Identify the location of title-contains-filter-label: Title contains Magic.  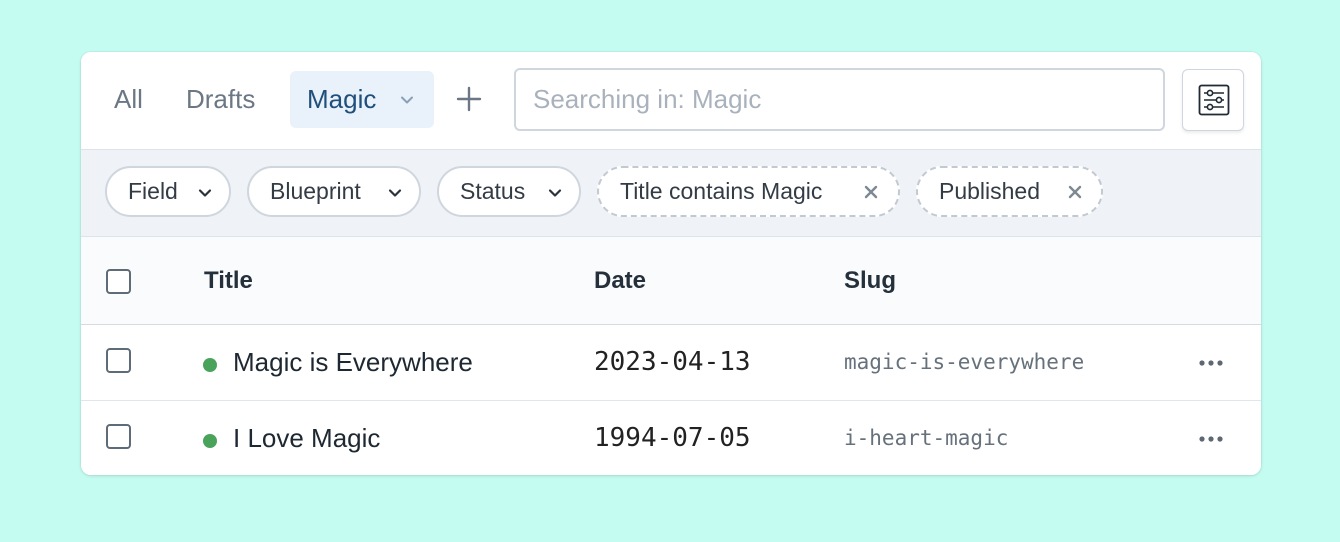
(721, 191).